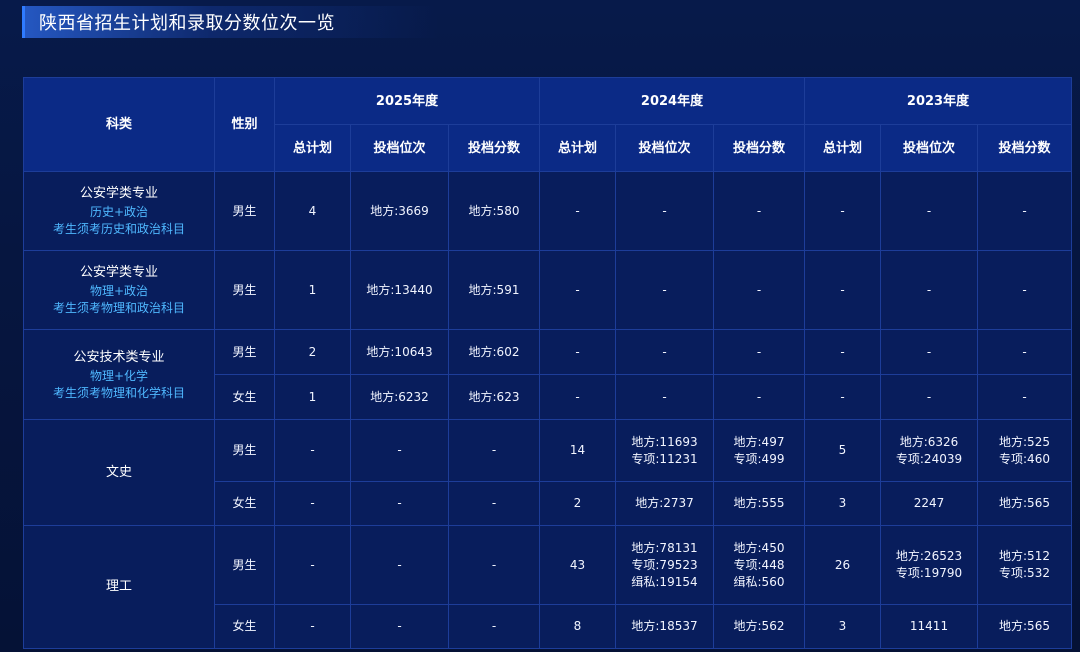 This screenshot has height=652, width=1080. What do you see at coordinates (672, 101) in the screenshot?
I see `header-year-2024: 2024年度` at bounding box center [672, 101].